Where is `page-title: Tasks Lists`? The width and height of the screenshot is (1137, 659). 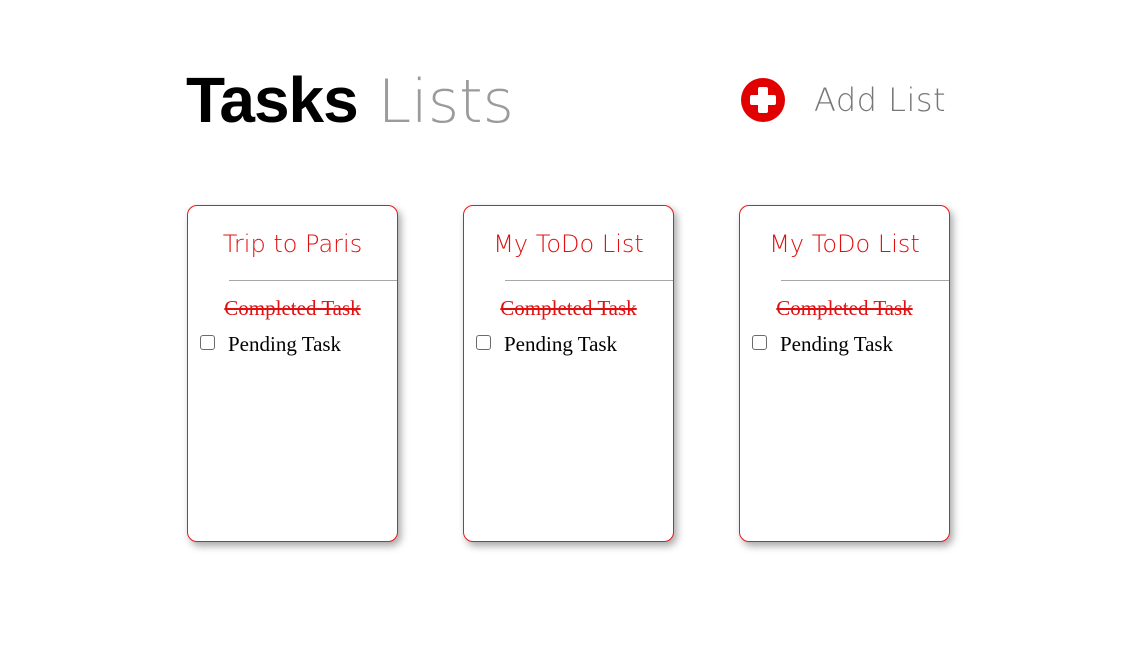
page-title: Tasks Lists is located at coordinates (350, 100).